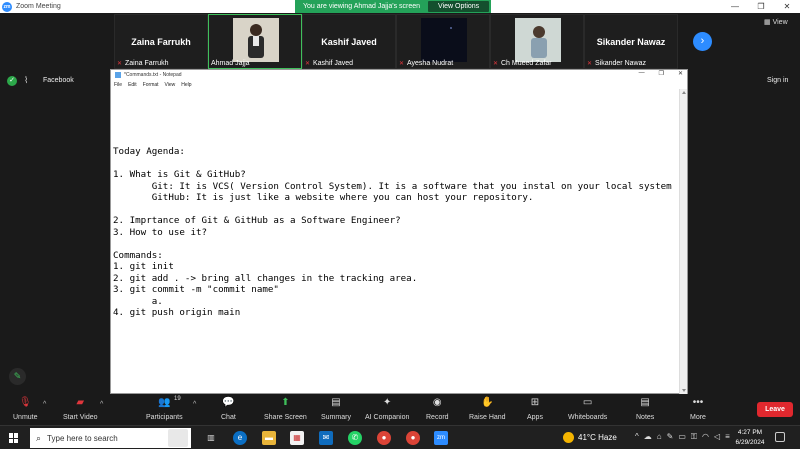 Image resolution: width=800 pixels, height=449 pixels. Describe the element at coordinates (118, 75) in the screenshot. I see `notepad-icon` at that location.